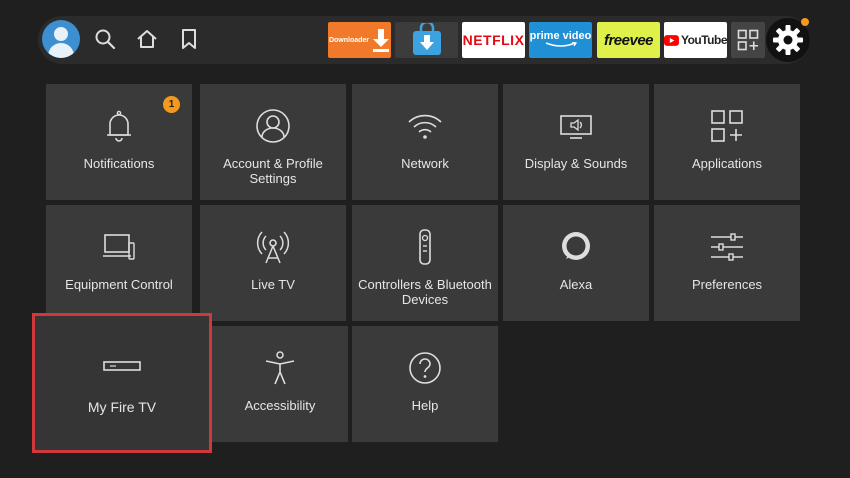 The width and height of the screenshot is (850, 478). I want to click on netflix-app-tile: NETFLIX, so click(493, 40).